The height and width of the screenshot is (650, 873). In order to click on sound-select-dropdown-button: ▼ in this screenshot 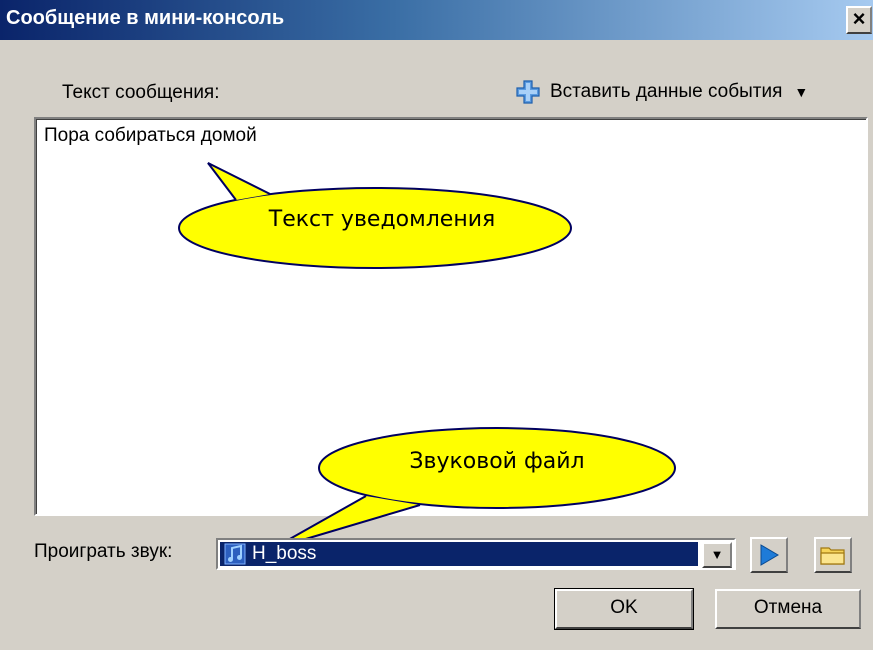, I will do `click(717, 555)`.